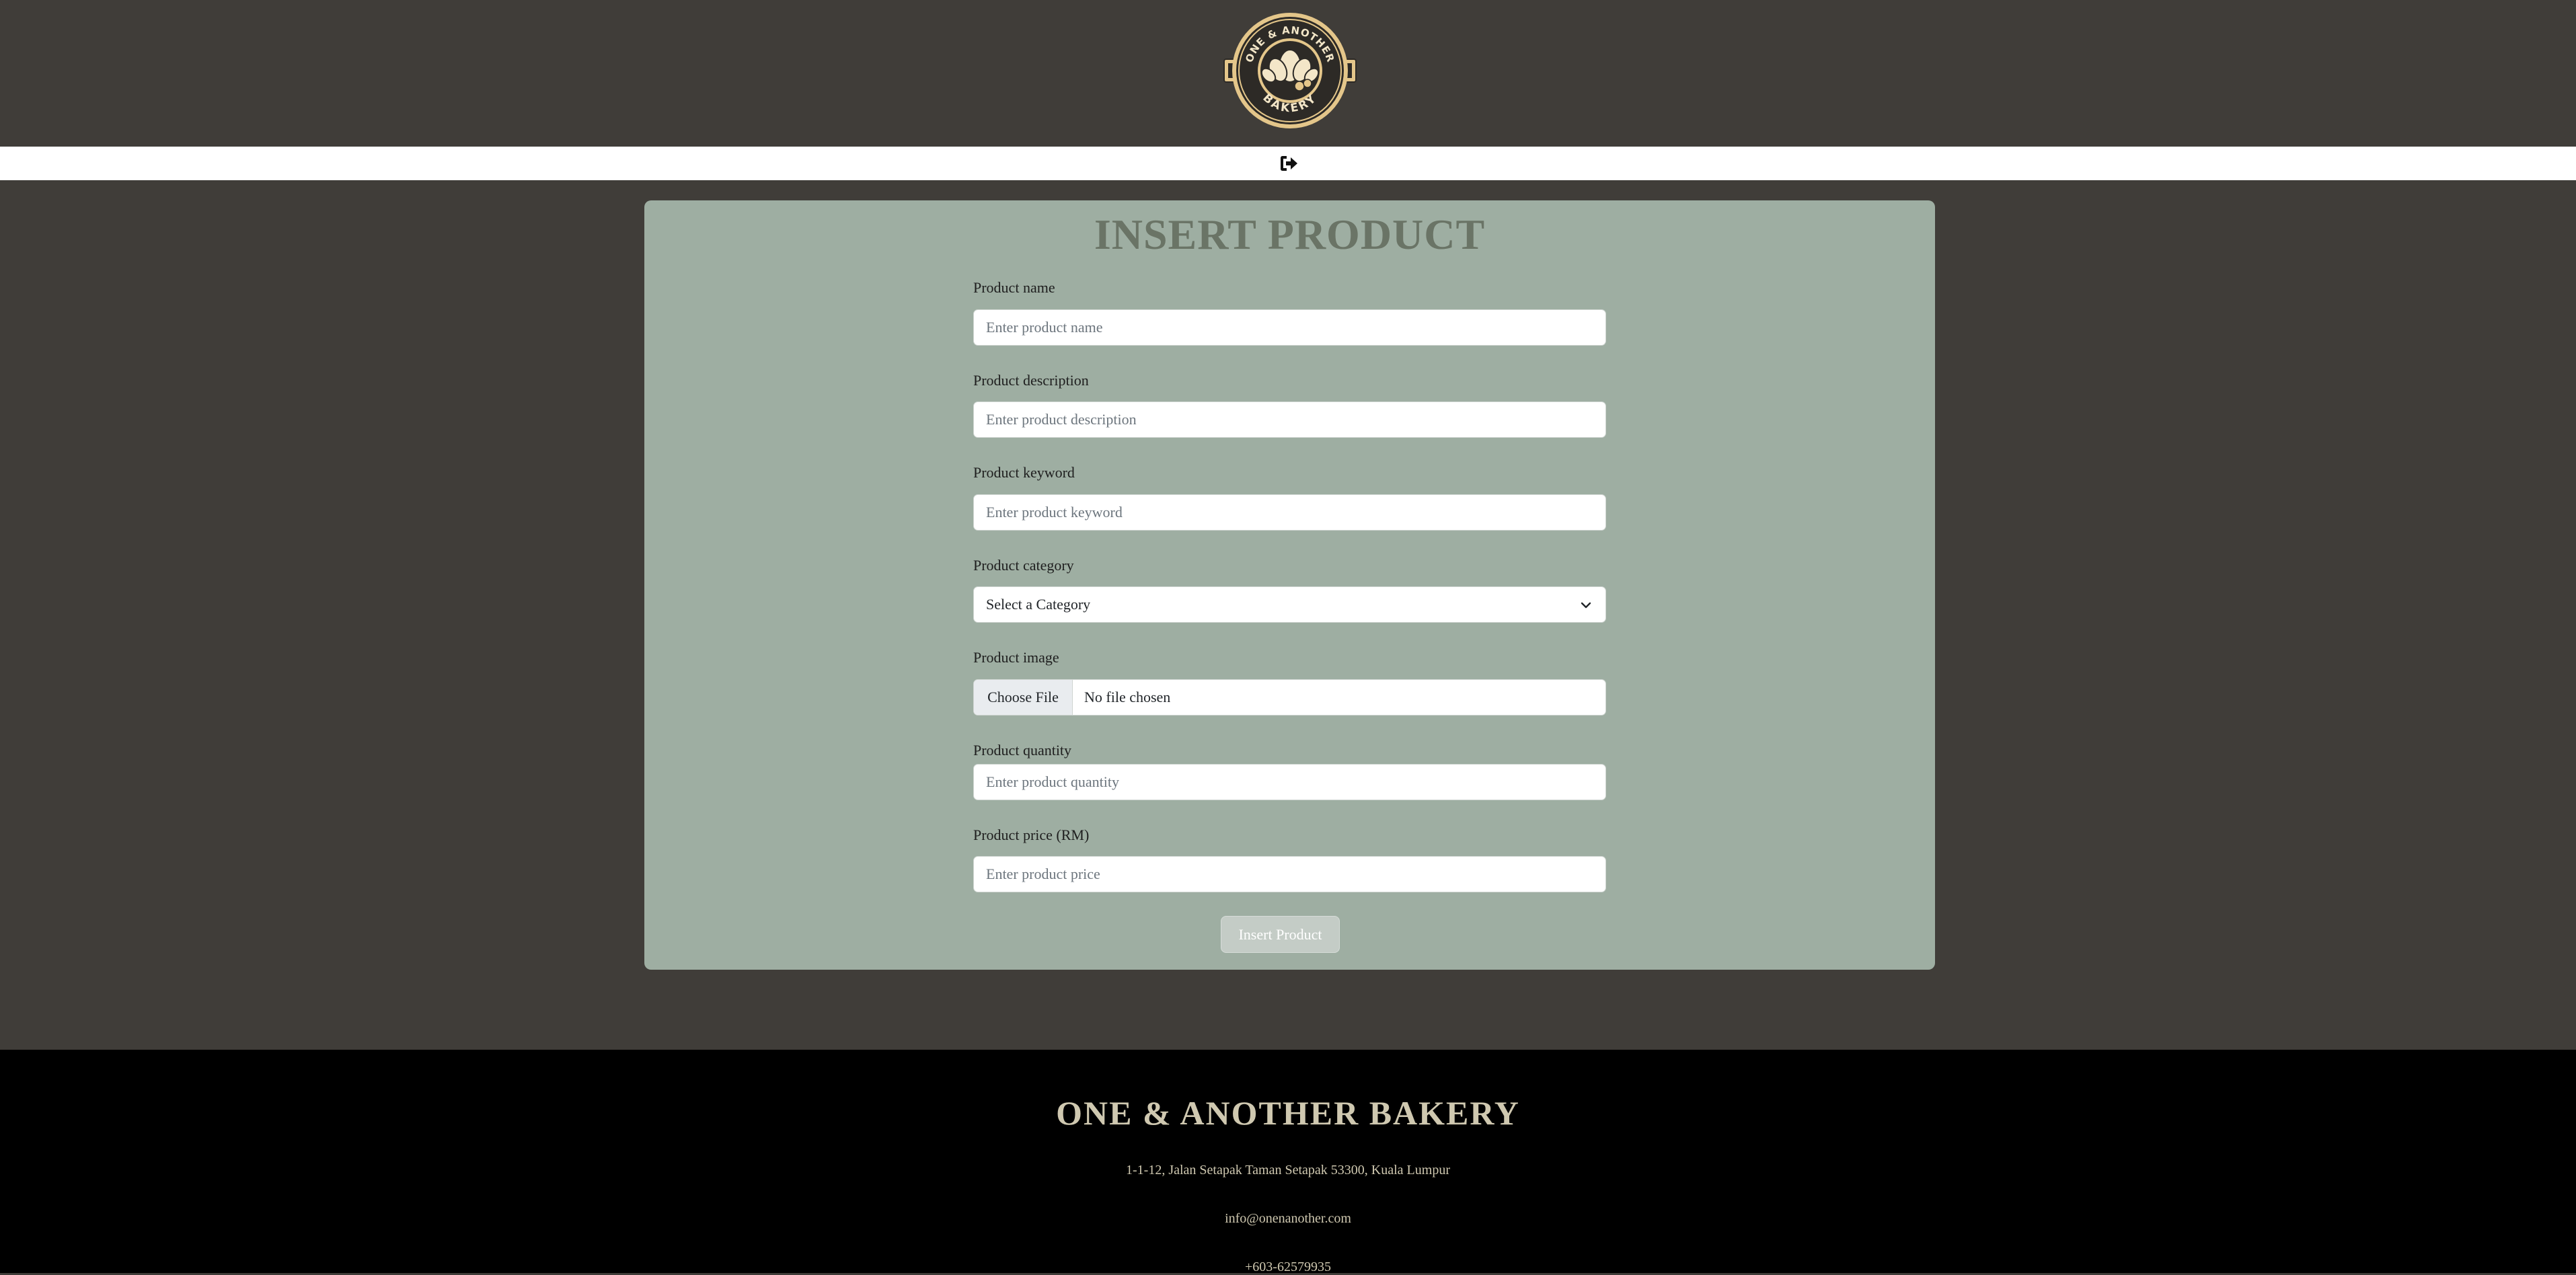  Describe the element at coordinates (1290, 70) in the screenshot. I see `bakery-logo-icon: ONE & ANOTHER BAKERY` at that location.